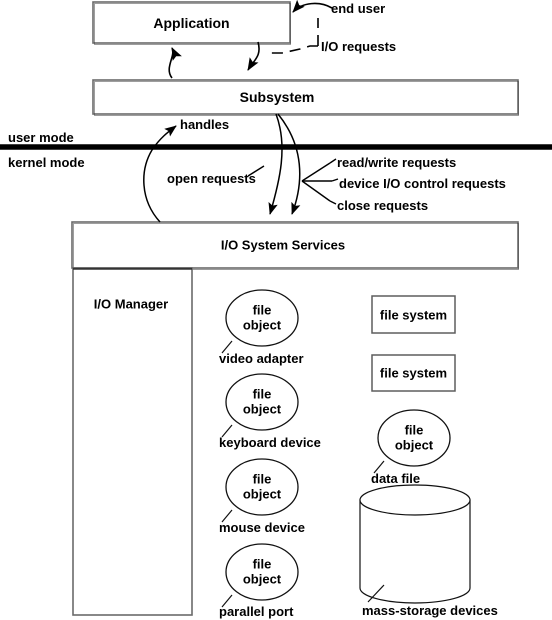 This screenshot has height=620, width=552. I want to click on arrow-subsystem-to-application, so click(175, 63).